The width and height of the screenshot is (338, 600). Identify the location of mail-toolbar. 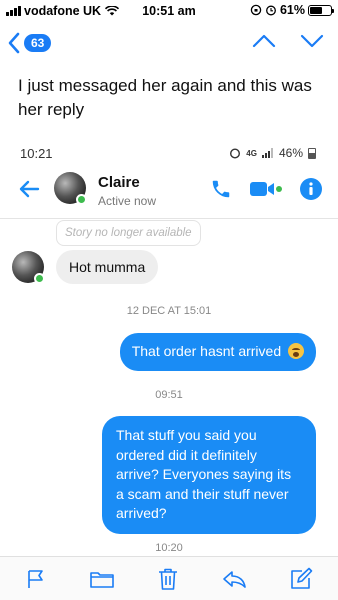
(169, 578).